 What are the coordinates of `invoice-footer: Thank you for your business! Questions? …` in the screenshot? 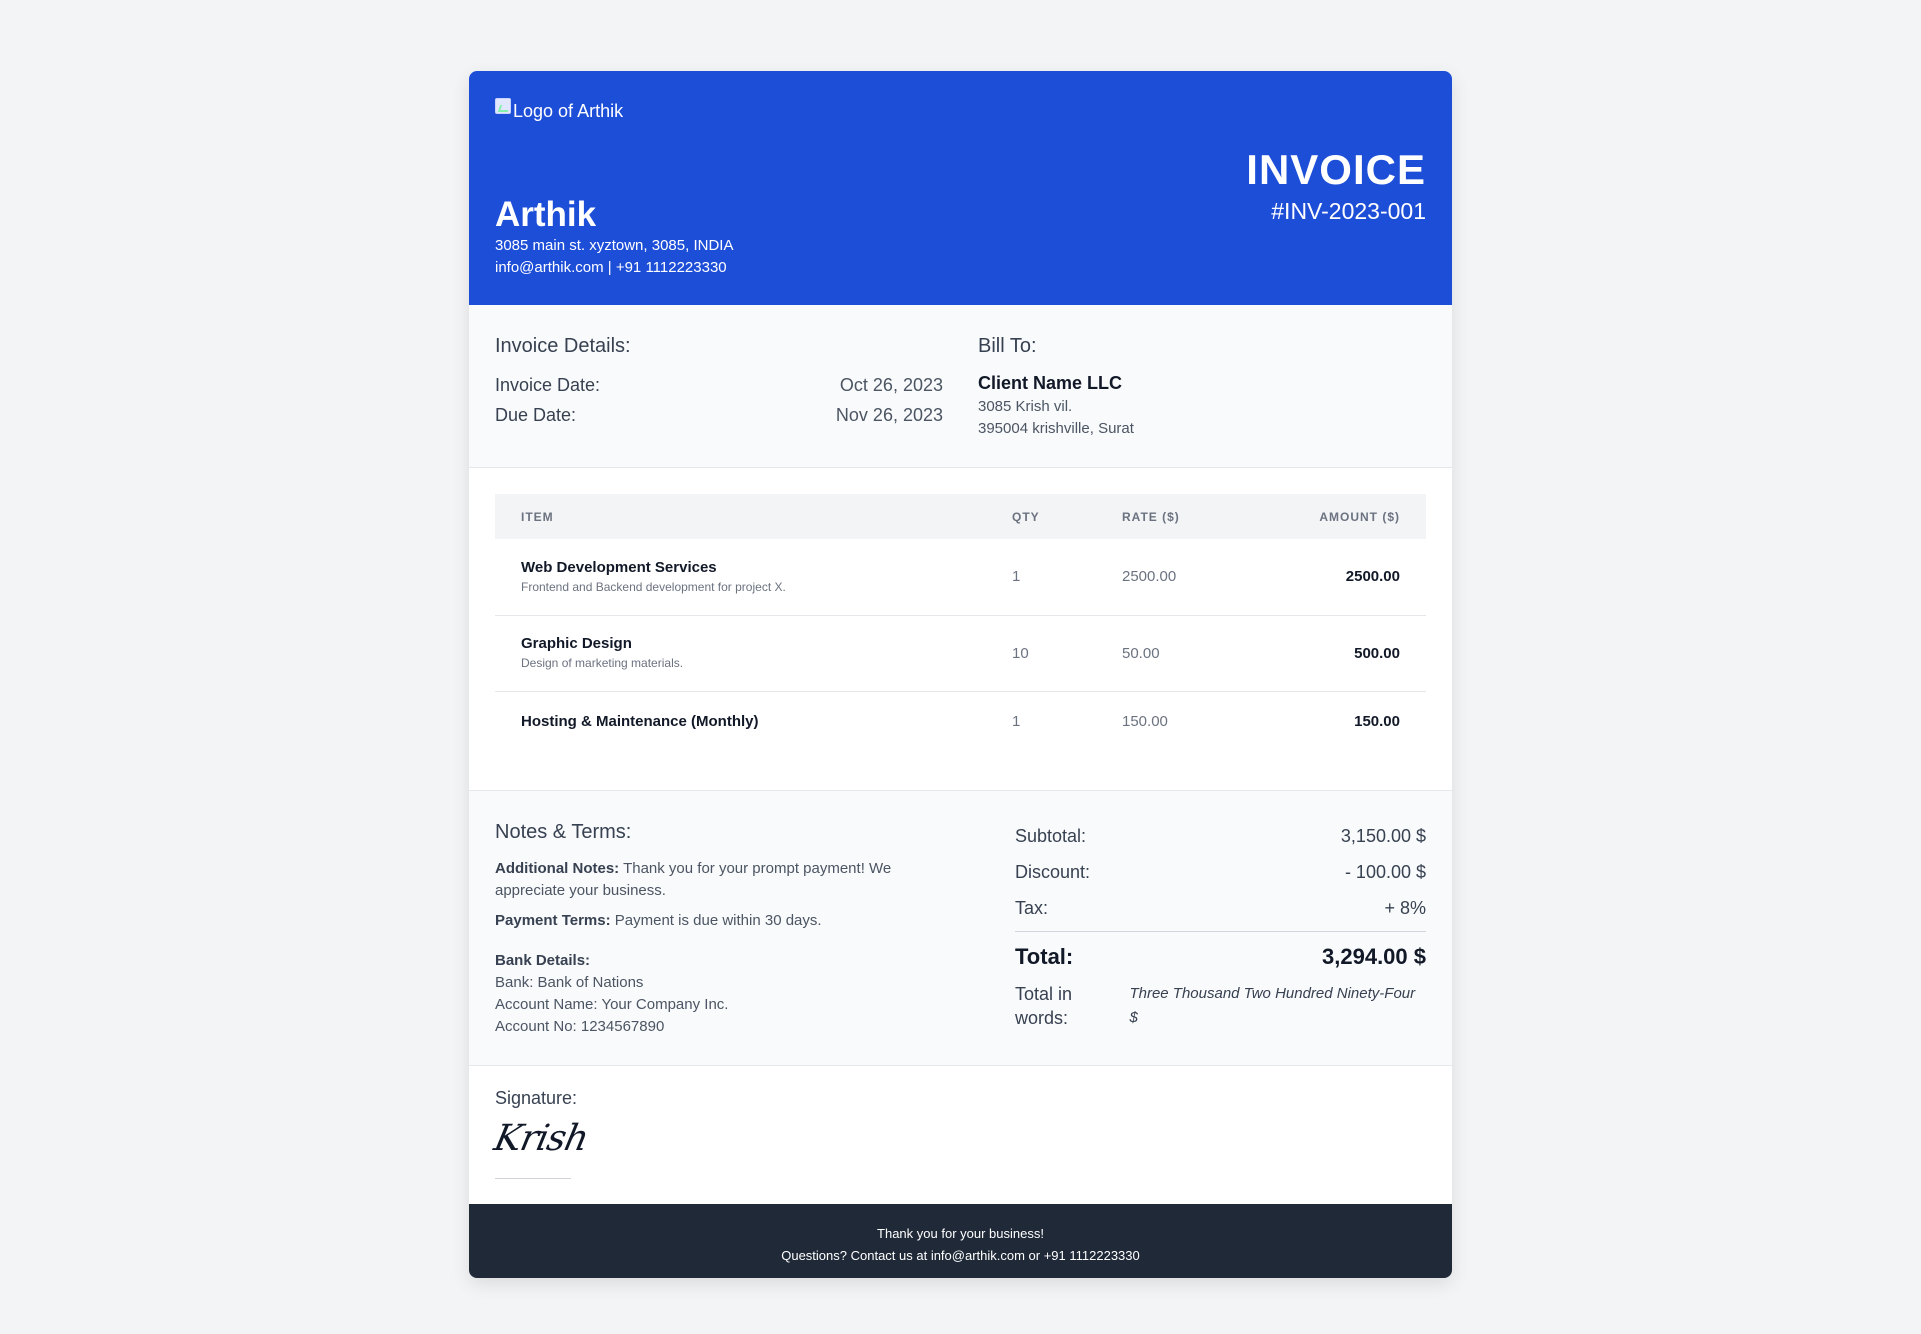 It's located at (960, 1241).